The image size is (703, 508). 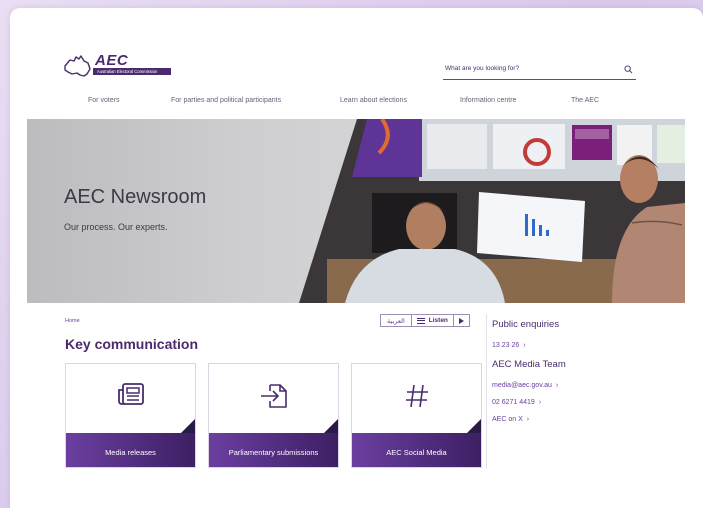 What do you see at coordinates (226, 100) in the screenshot?
I see `nav-item-parties: For parties and political participants` at bounding box center [226, 100].